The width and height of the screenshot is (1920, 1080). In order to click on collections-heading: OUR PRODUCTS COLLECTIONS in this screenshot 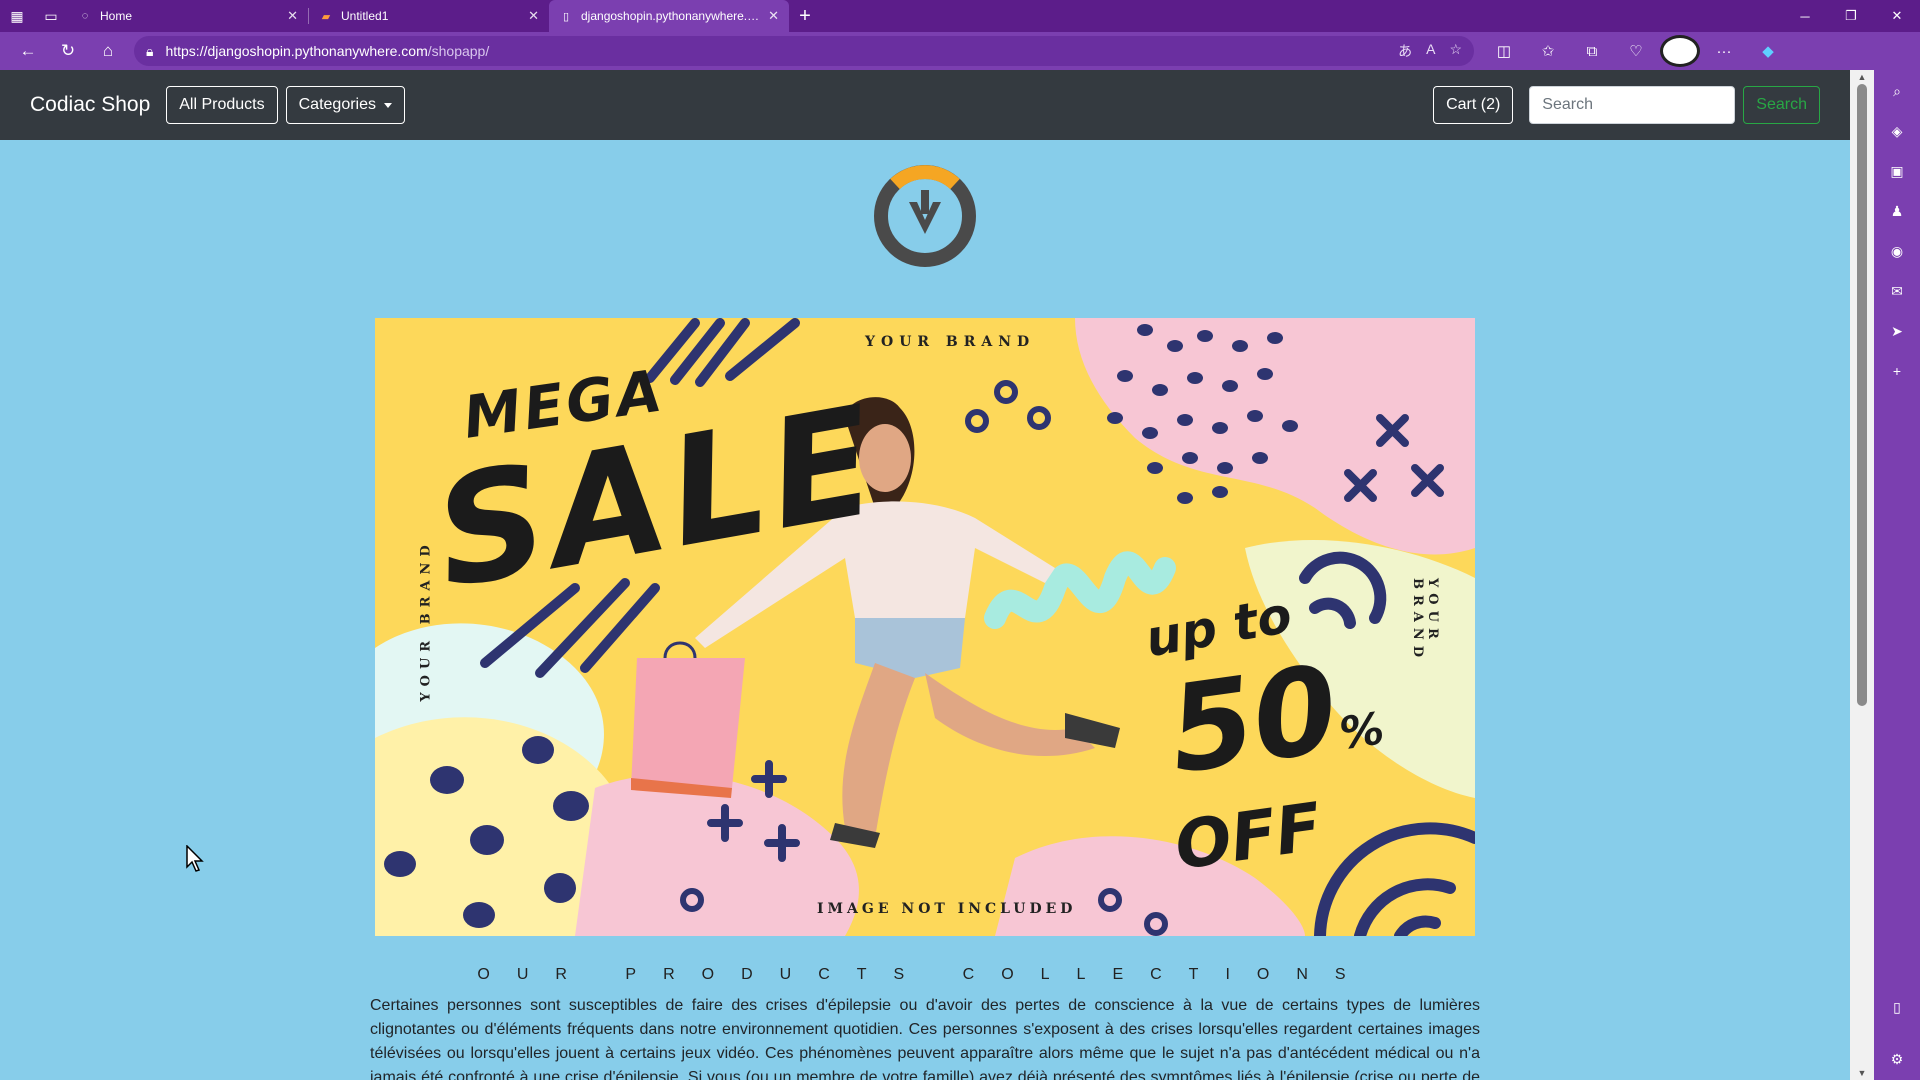, I will do `click(925, 974)`.